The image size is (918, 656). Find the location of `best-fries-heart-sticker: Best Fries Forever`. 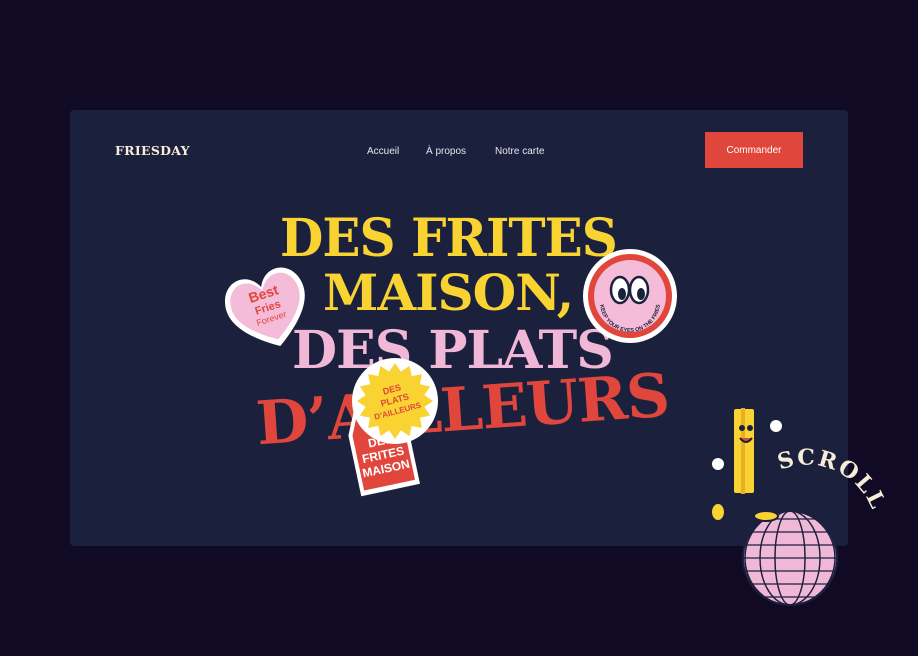

best-fries-heart-sticker: Best Fries Forever is located at coordinates (265, 307).